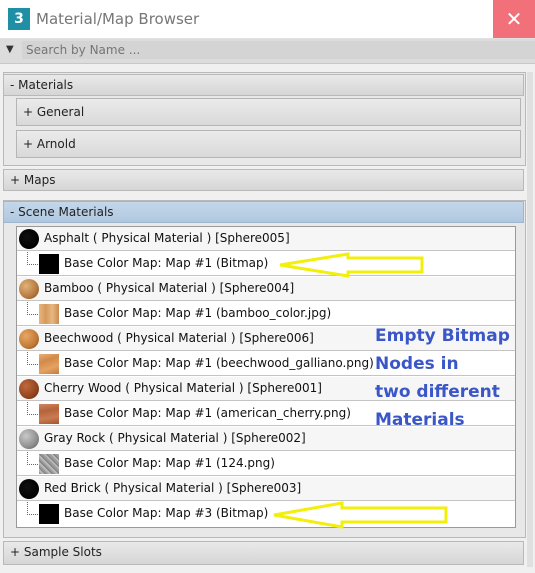 Image resolution: width=535 pixels, height=573 pixels. What do you see at coordinates (351, 265) in the screenshot?
I see `arrow-to-asphalt-bitmap` at bounding box center [351, 265].